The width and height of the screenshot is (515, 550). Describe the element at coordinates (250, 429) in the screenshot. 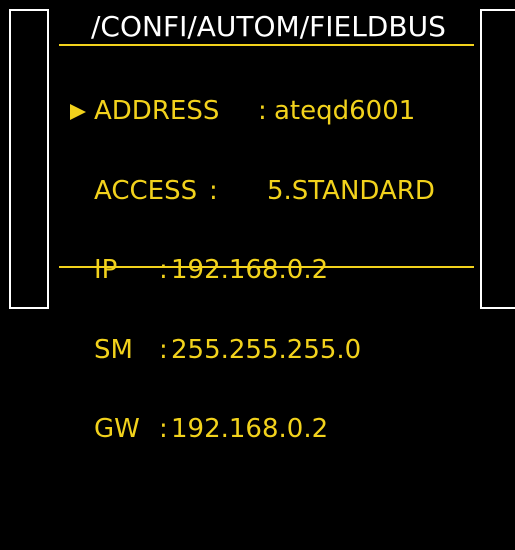

I see `gw-value: 192.168.0.2` at that location.